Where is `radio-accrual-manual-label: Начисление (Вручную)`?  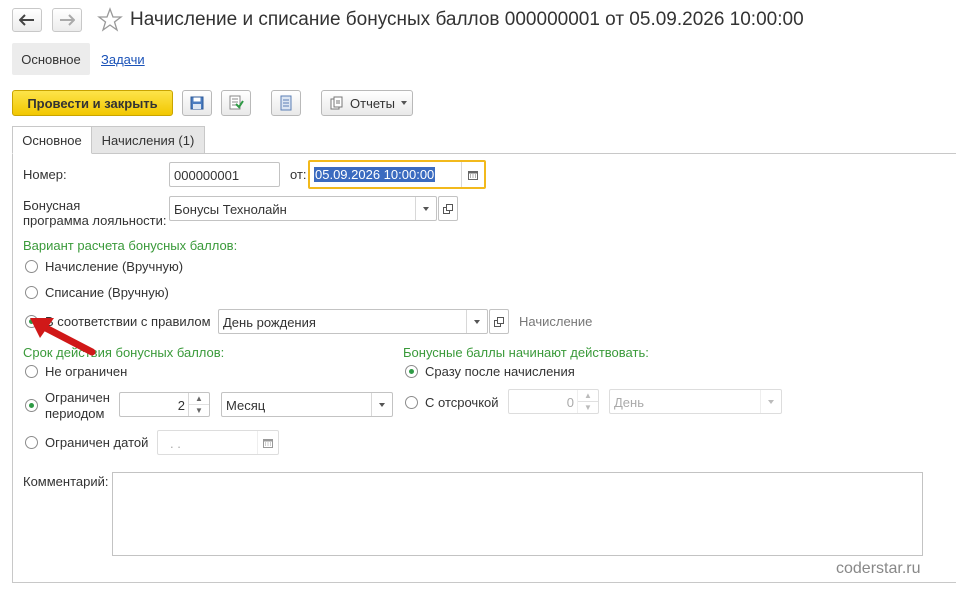
radio-accrual-manual-label: Начисление (Вручную) is located at coordinates (114, 266).